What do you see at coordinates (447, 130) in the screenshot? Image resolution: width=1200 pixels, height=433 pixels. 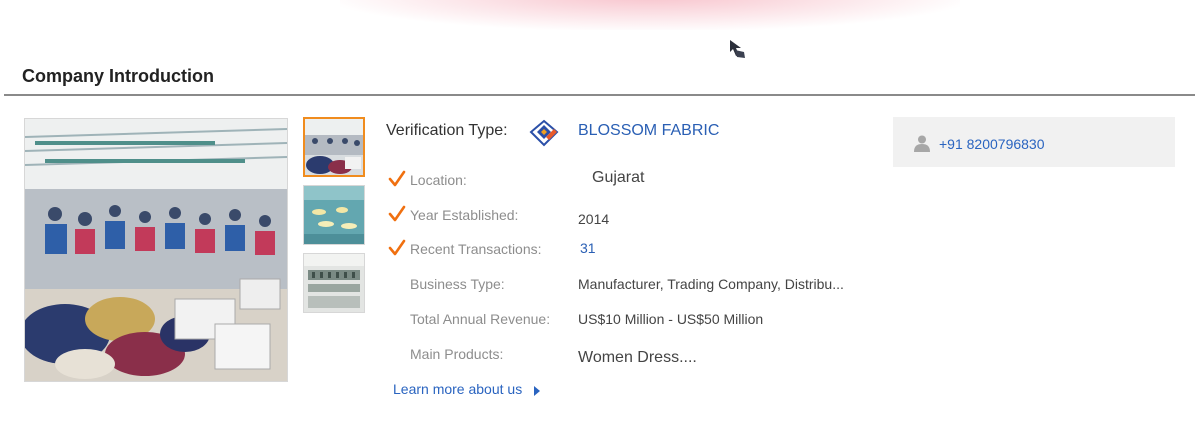 I see `verification-type-label: Verification Type:` at bounding box center [447, 130].